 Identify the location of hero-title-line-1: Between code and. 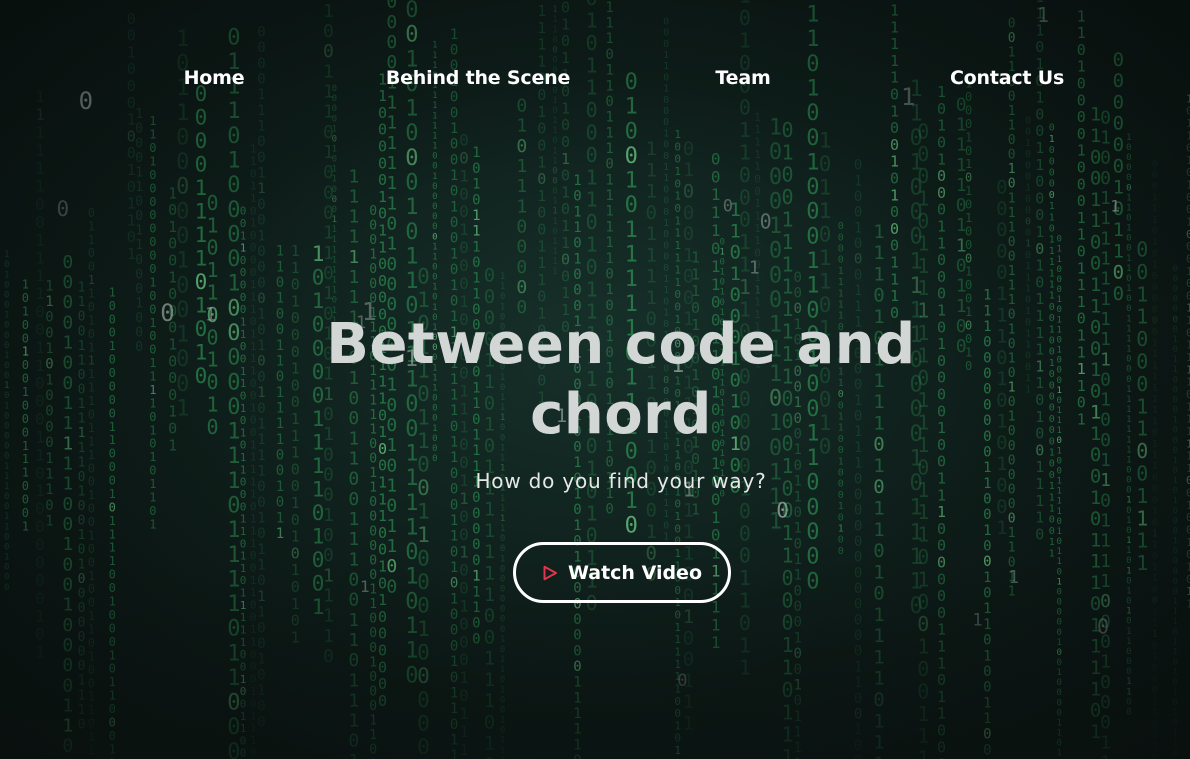
(621, 344).